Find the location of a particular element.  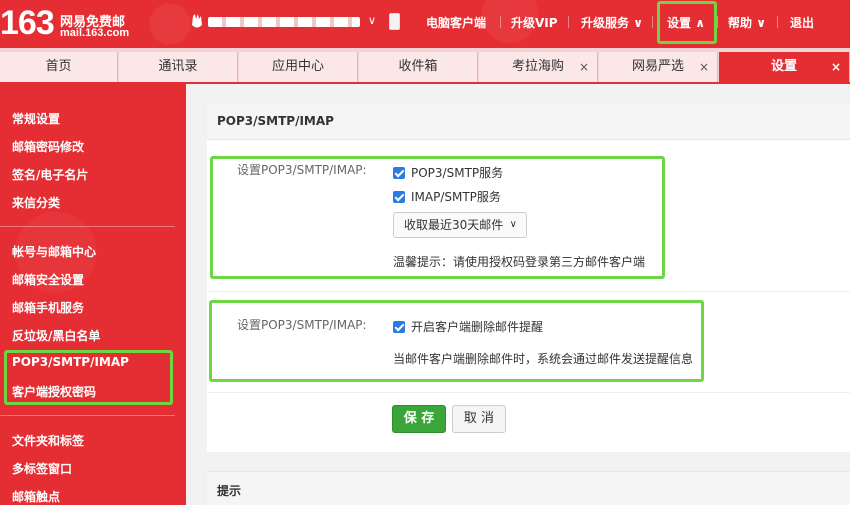

nav-vip-button: 升级VIP is located at coordinates (534, 22).